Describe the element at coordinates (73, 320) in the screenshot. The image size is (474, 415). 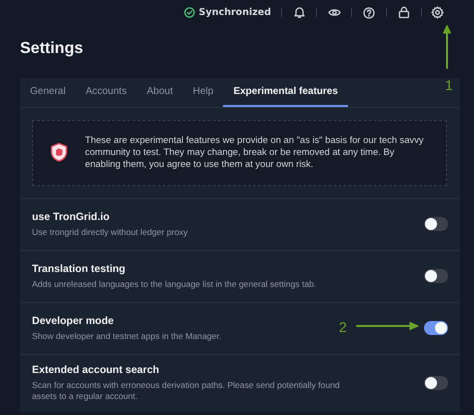
I see `setting-title: Developer mode` at that location.